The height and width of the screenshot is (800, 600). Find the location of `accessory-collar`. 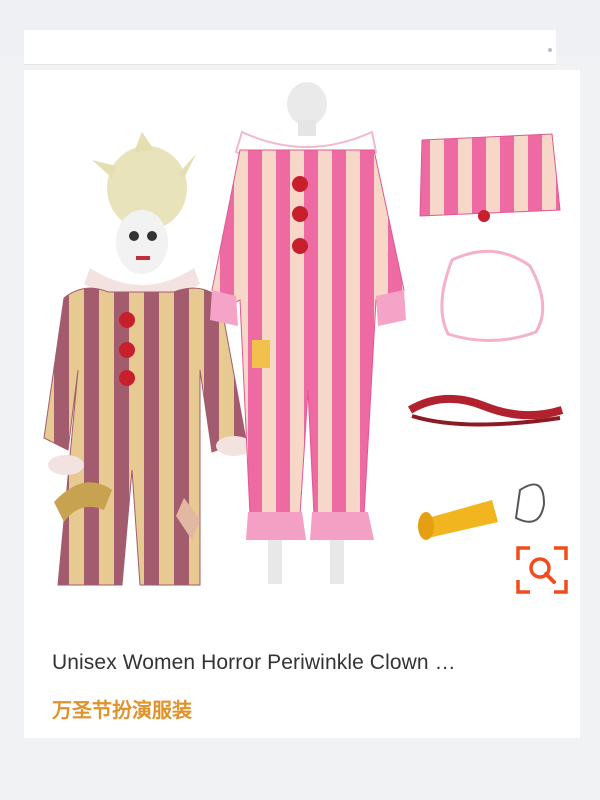

accessory-collar is located at coordinates (492, 295).